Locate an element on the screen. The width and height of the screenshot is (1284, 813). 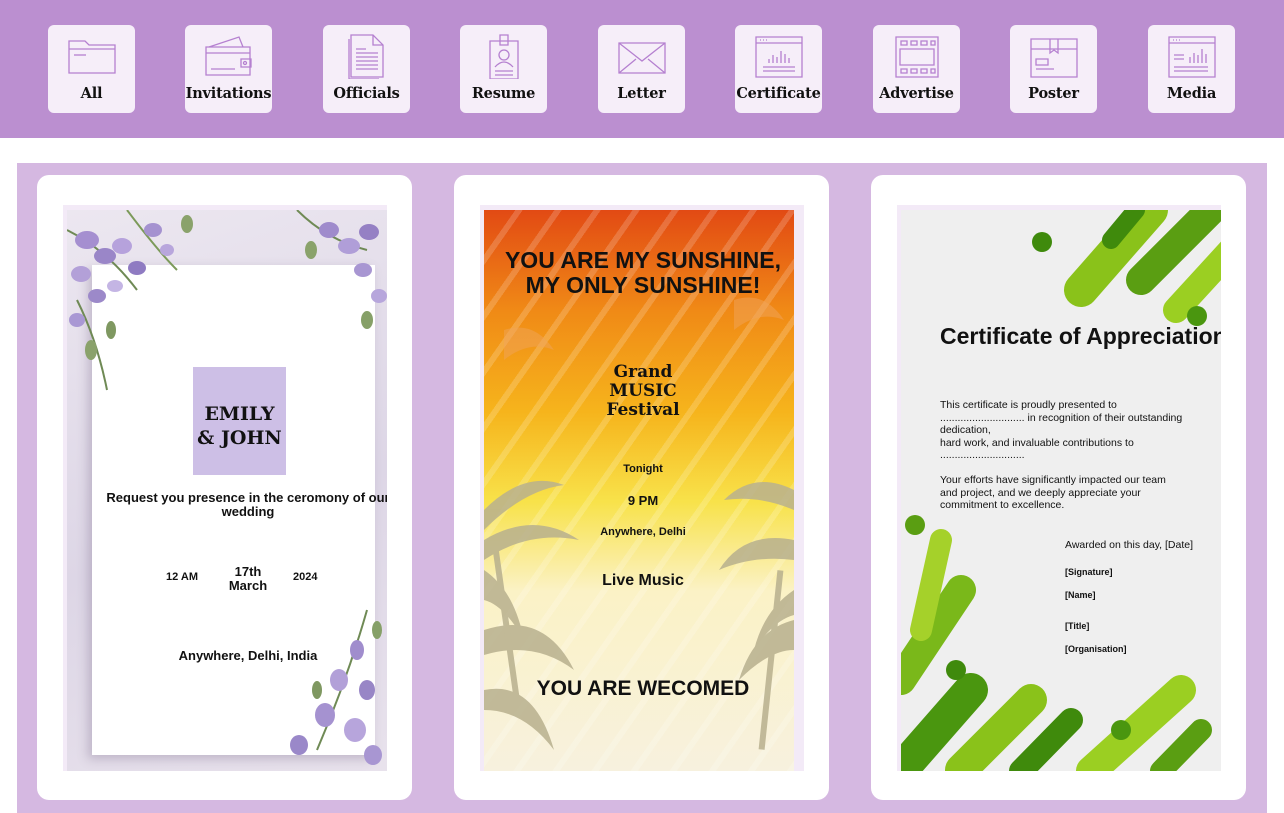
certificate-name: [Name] is located at coordinates (1080, 595).